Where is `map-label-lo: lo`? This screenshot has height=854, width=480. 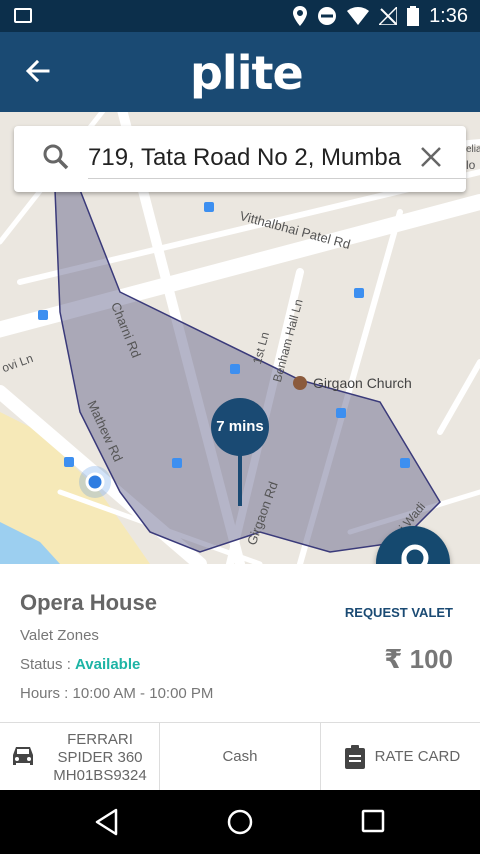
map-label-lo: lo is located at coordinates (471, 165).